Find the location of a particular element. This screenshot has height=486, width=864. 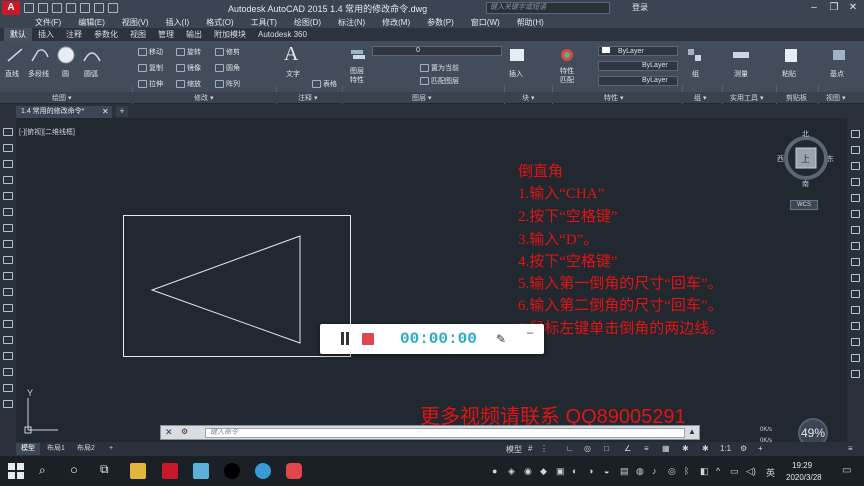

annotation-visibility-icon: ✱ is located at coordinates (685, 448).